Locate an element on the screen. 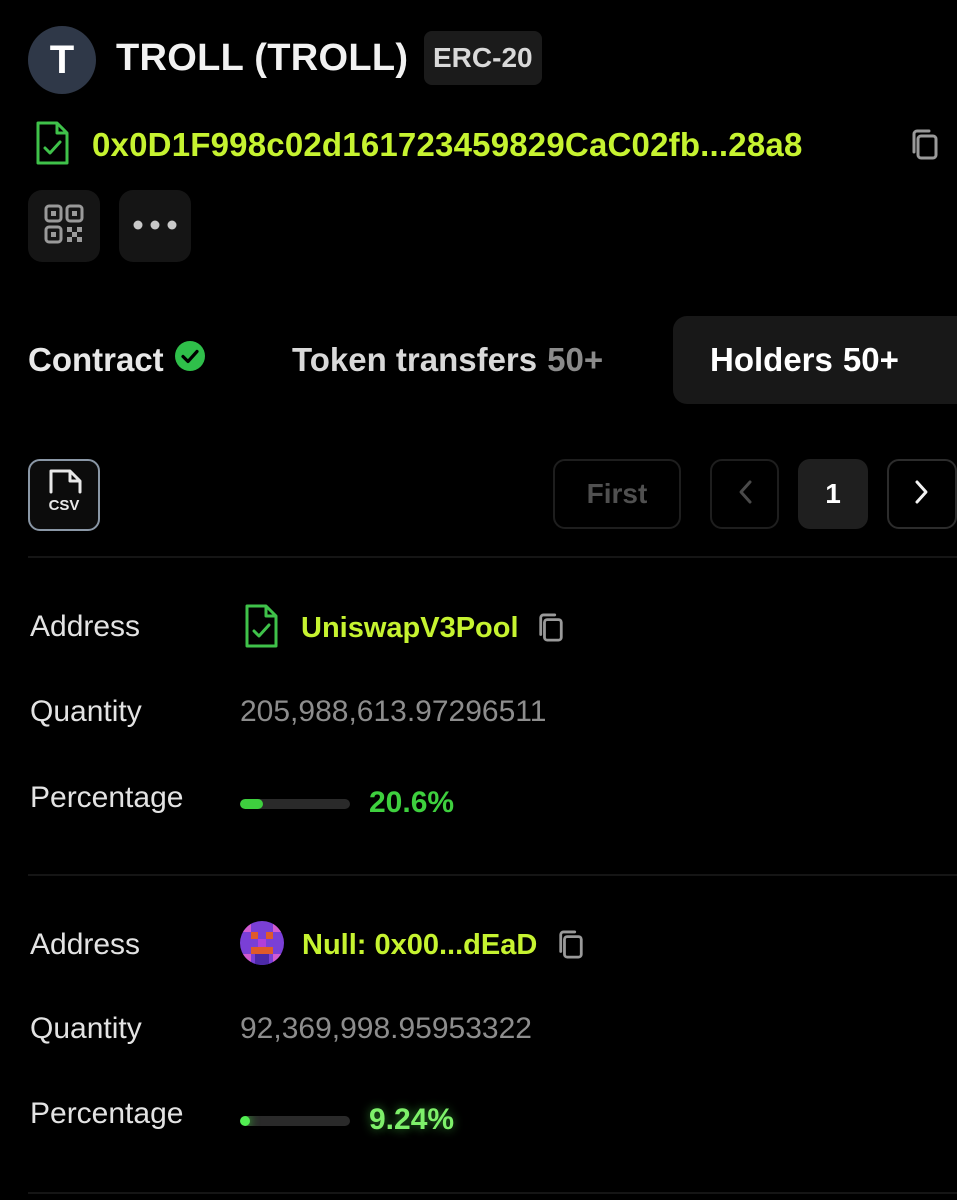 The height and width of the screenshot is (1200, 957). more-dots-icon is located at coordinates (155, 226).